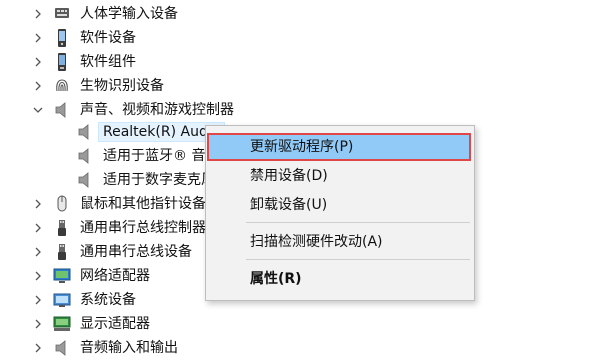 This screenshot has width=608, height=360. Describe the element at coordinates (304, 38) in the screenshot. I see `tree-item-software-devices: 软件设备` at that location.